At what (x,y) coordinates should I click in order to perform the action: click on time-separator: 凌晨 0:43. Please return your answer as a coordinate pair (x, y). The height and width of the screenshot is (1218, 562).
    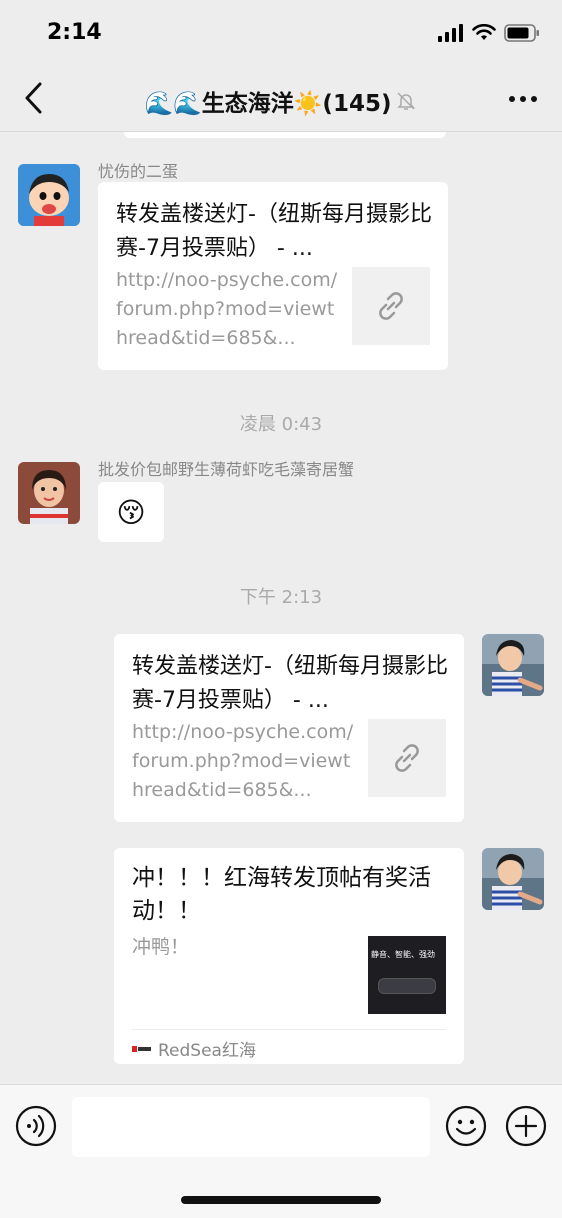
    Looking at the image, I should click on (281, 424).